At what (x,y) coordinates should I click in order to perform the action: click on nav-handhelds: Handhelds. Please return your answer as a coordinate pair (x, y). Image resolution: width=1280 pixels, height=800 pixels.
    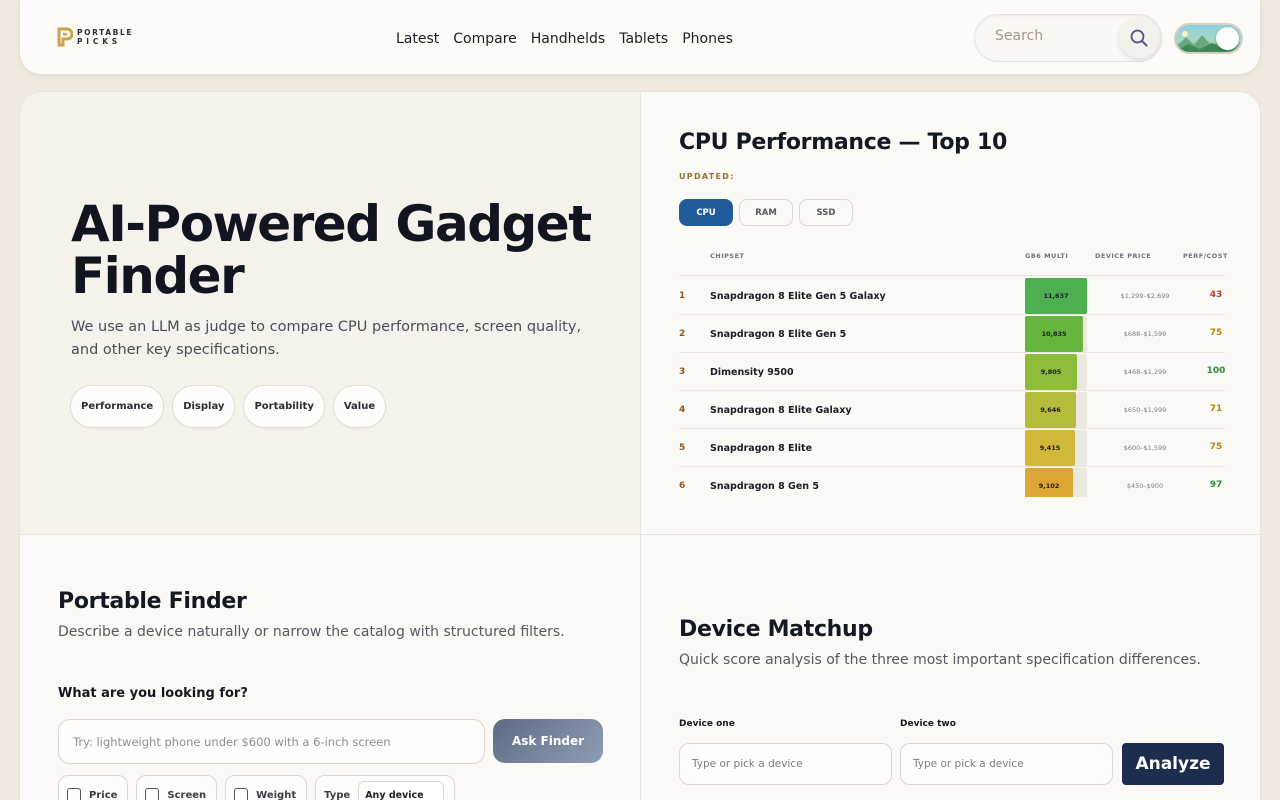
    Looking at the image, I should click on (568, 39).